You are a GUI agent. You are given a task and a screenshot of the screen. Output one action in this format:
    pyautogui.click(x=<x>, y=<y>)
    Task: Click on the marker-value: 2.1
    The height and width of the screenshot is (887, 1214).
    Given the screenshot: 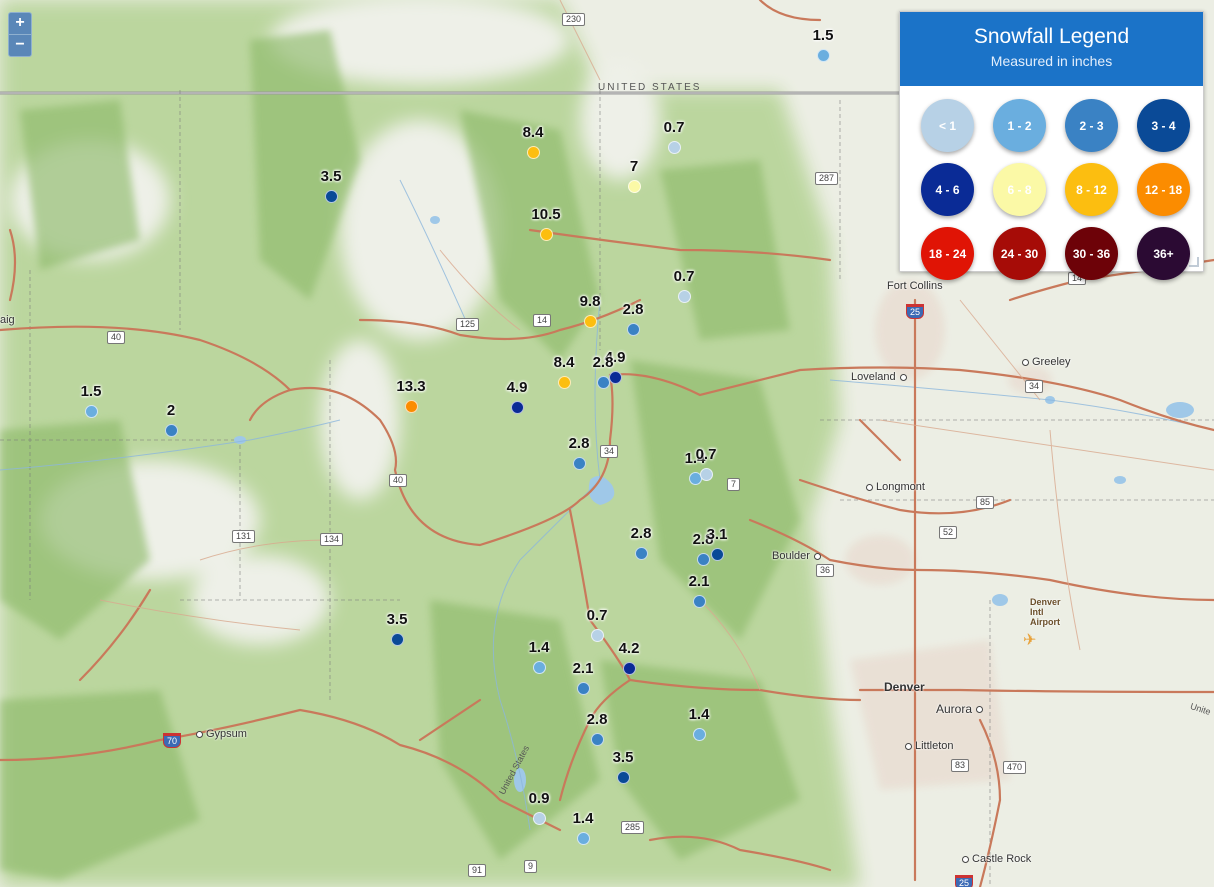 What is the action you would take?
    pyautogui.click(x=699, y=581)
    